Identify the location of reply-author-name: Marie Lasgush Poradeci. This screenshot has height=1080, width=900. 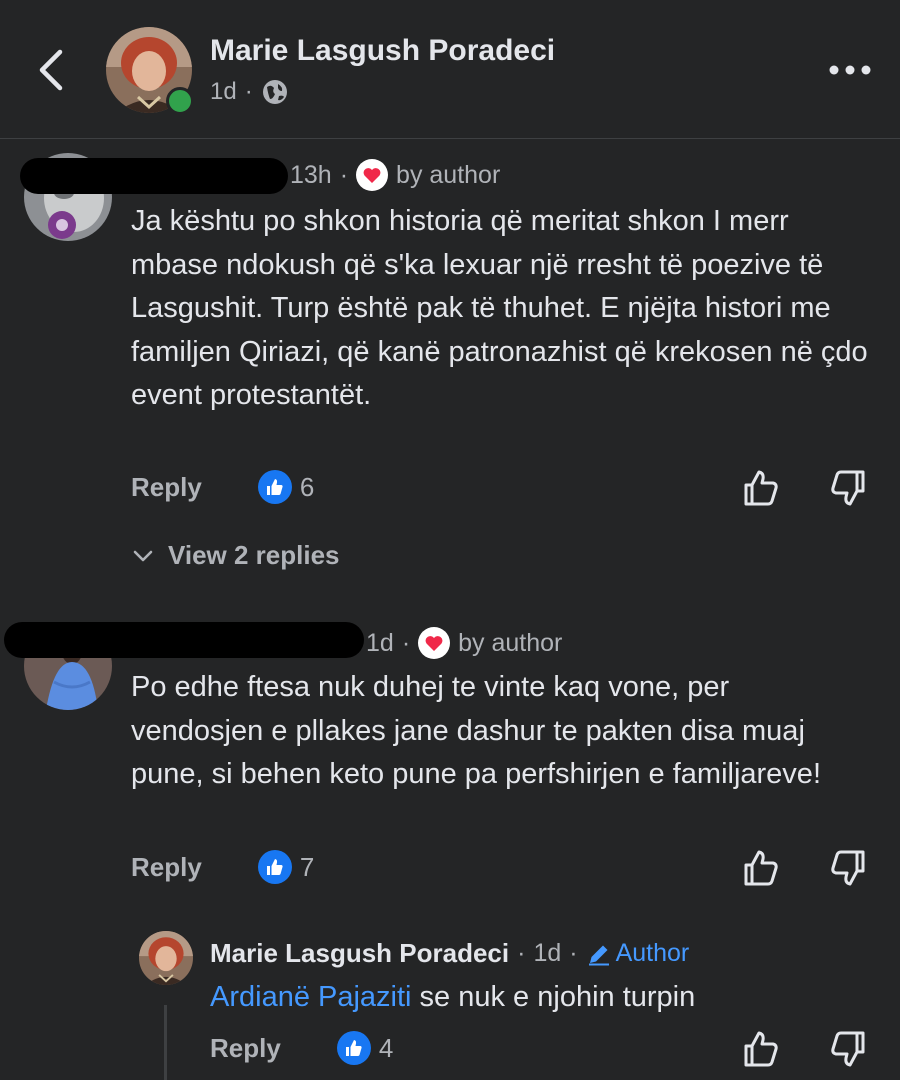
(359, 953).